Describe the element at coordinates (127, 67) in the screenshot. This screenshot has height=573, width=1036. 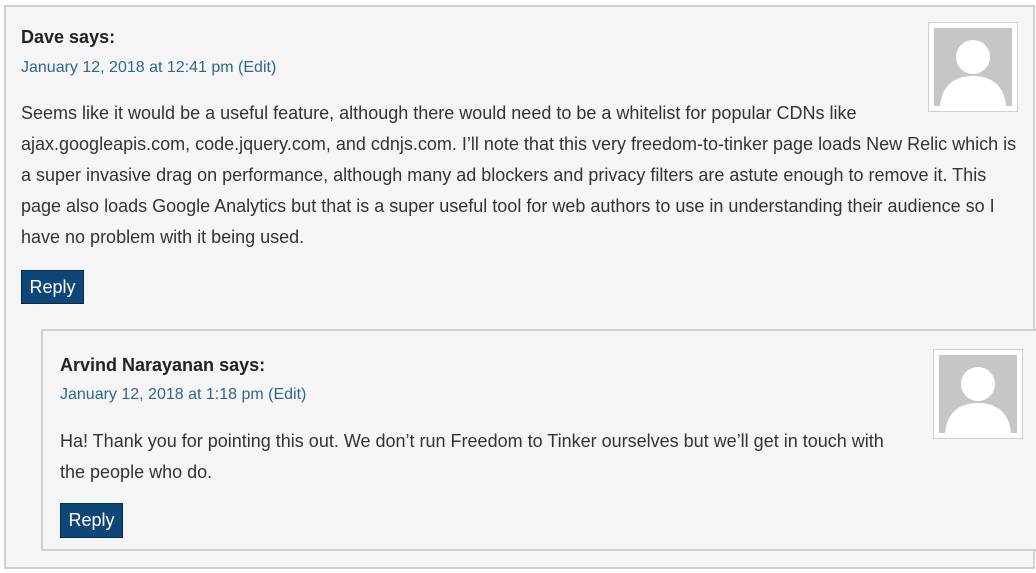
I see `comment-date-link: January 12, 2018 at 12:41 pm` at that location.